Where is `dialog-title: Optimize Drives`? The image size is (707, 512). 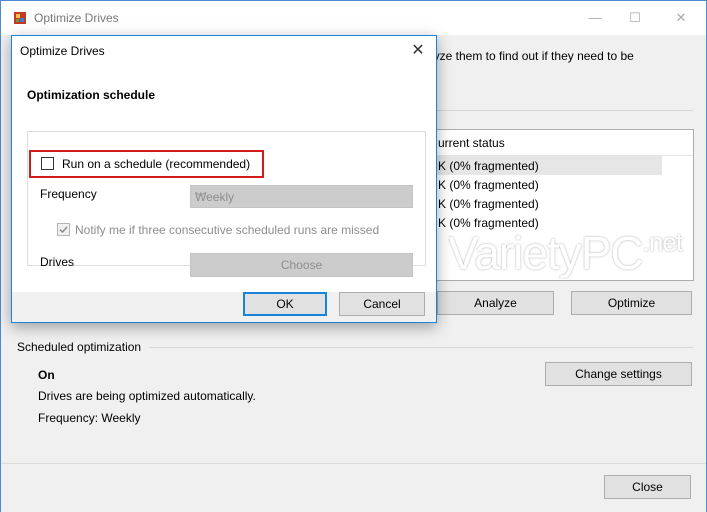
dialog-title: Optimize Drives is located at coordinates (62, 51).